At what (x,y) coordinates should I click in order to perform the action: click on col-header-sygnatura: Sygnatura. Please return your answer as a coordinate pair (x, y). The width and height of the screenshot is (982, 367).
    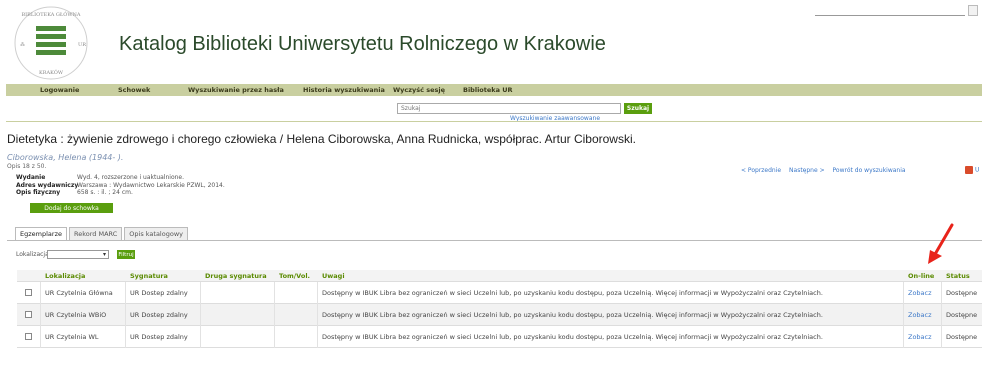
    Looking at the image, I should click on (149, 276).